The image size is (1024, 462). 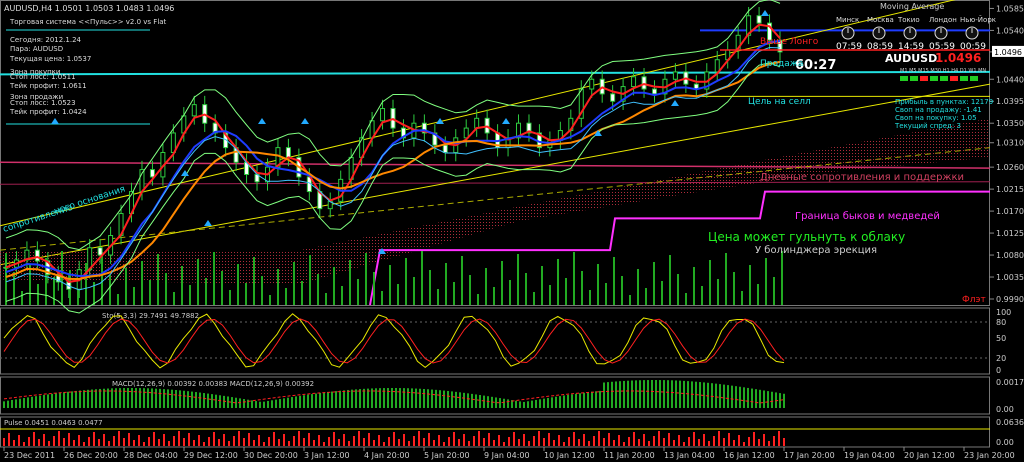 I want to click on clock-city: Лондон, so click(x=943, y=20).